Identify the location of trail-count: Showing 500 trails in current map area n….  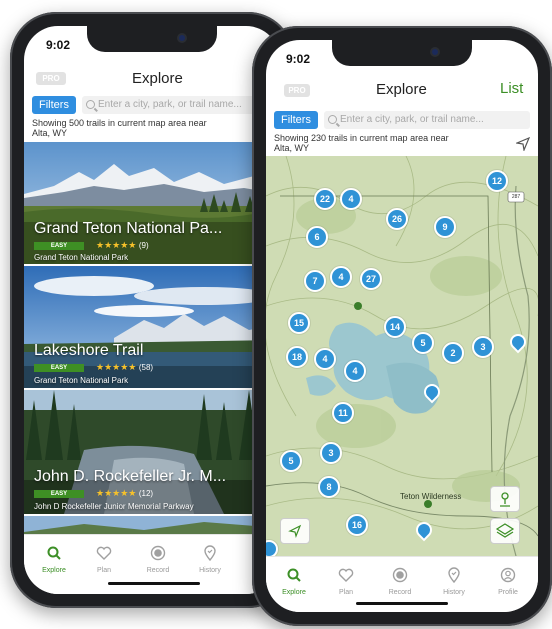
(119, 128).